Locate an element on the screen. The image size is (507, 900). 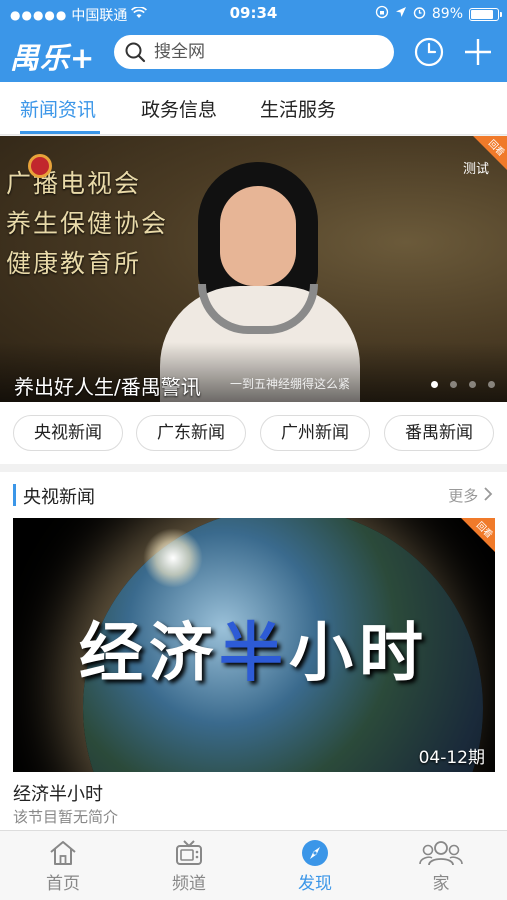
program-description: 该节目暂无简介 is located at coordinates (66, 817).